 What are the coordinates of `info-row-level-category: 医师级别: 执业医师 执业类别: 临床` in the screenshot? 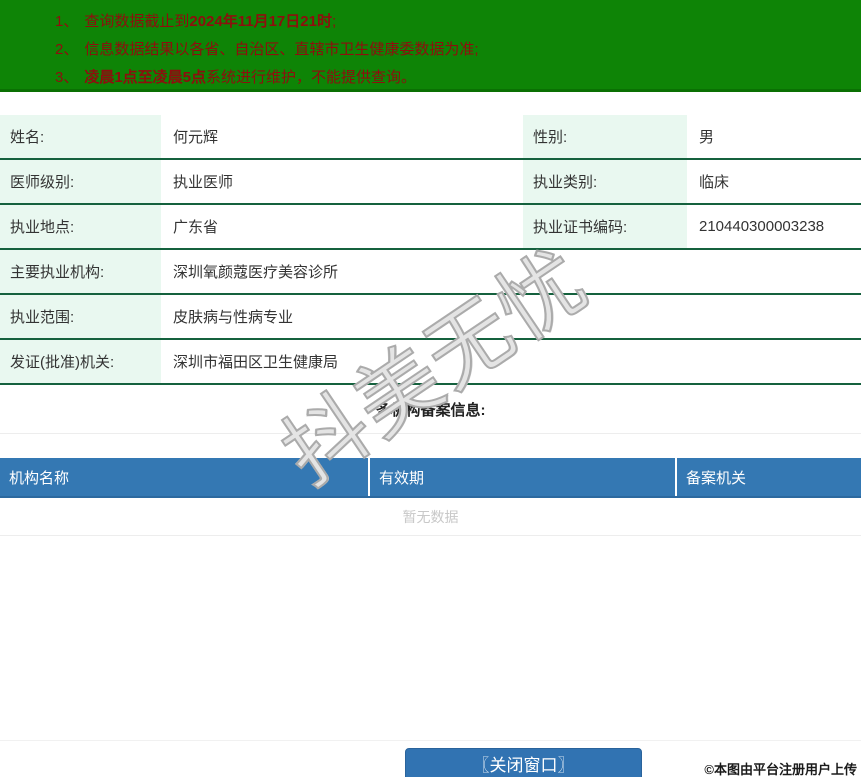 It's located at (430, 182).